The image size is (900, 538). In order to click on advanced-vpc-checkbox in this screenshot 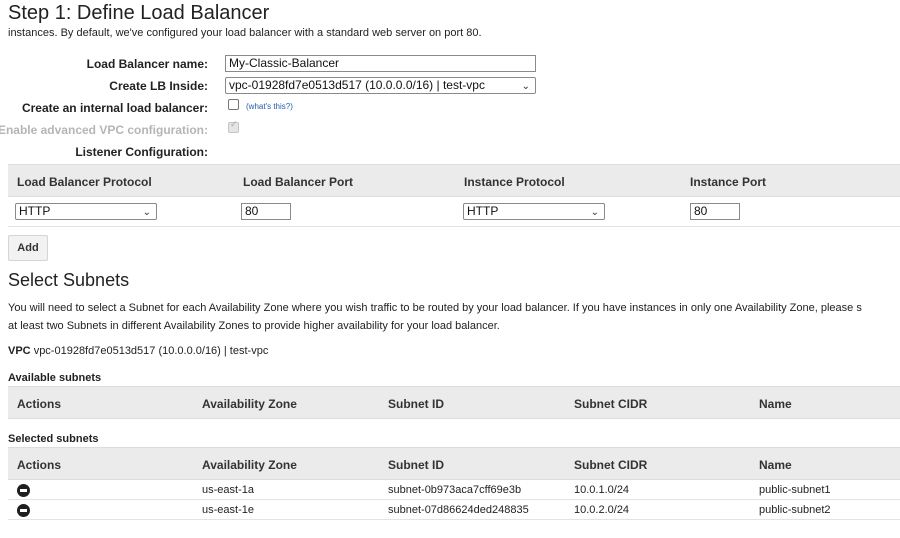, I will do `click(233, 126)`.